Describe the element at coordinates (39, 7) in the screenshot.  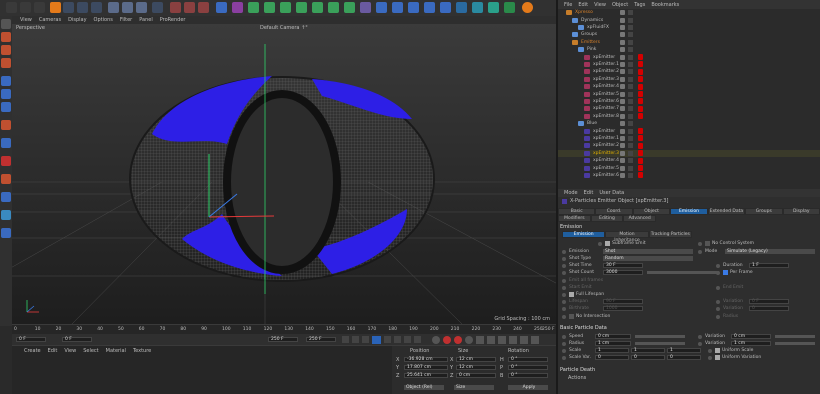
I see `select-icon` at that location.